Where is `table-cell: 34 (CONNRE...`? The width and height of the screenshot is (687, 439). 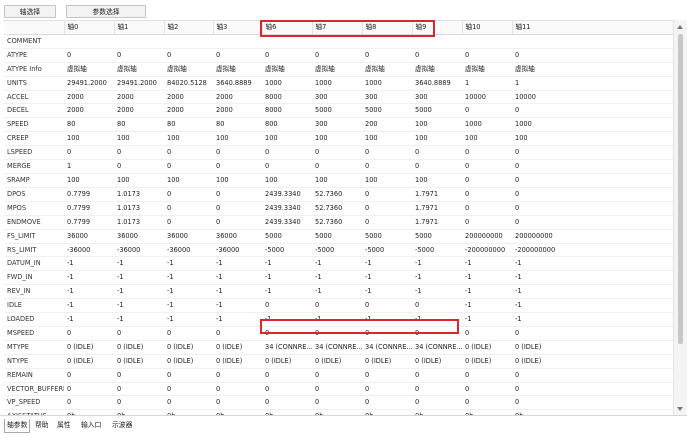 table-cell: 34 (CONNRE... is located at coordinates (437, 347).